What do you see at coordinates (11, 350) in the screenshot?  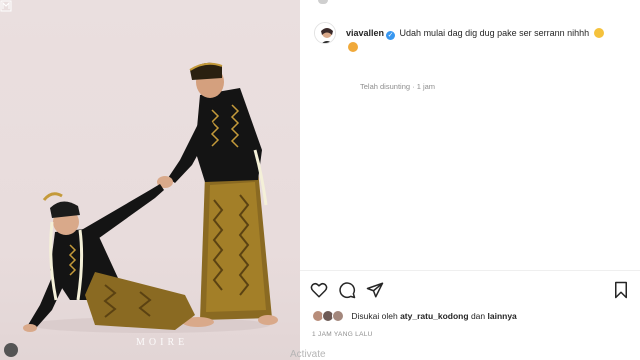 I see `corner-avatar` at bounding box center [11, 350].